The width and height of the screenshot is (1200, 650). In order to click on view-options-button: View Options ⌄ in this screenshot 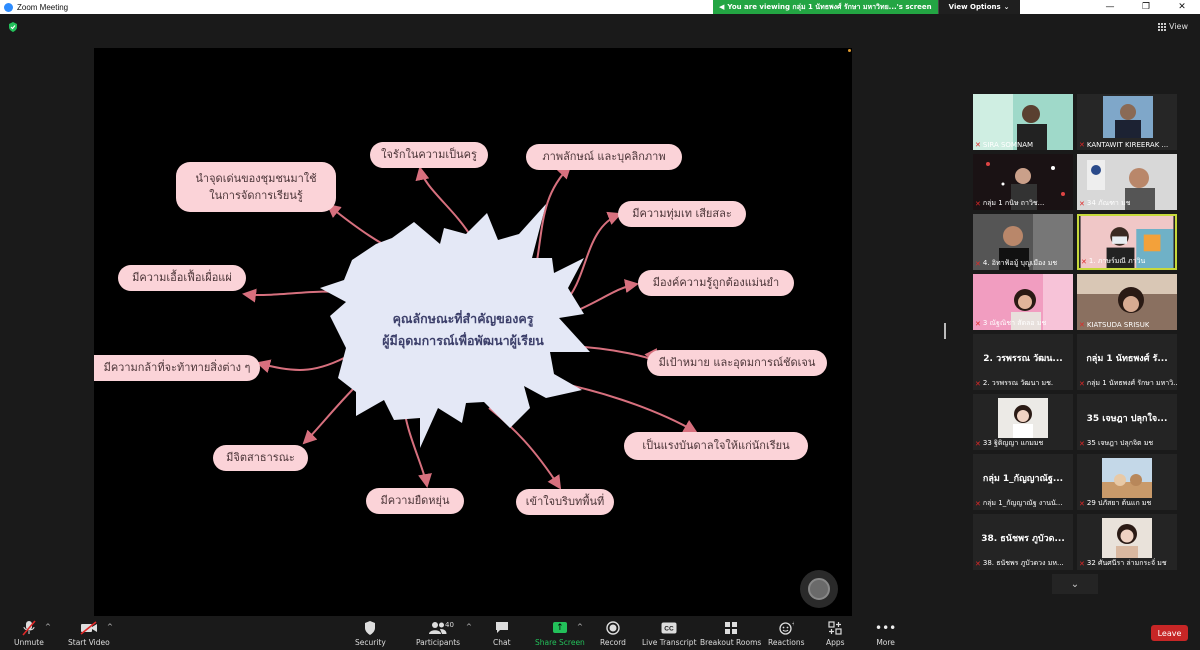, I will do `click(978, 7)`.